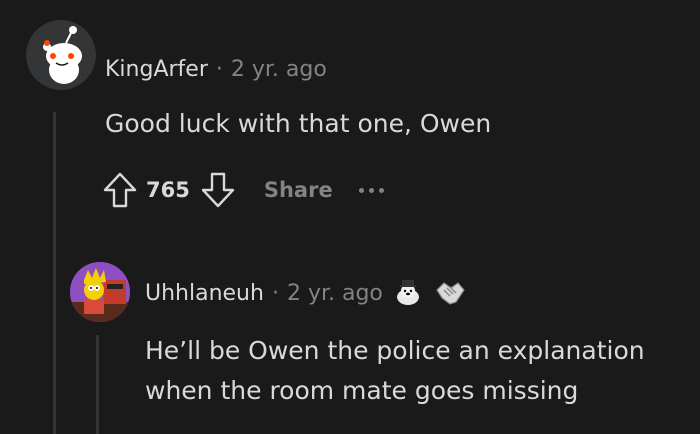 Image resolution: width=700 pixels, height=434 pixels. What do you see at coordinates (298, 190) in the screenshot?
I see `share-button: Share` at bounding box center [298, 190].